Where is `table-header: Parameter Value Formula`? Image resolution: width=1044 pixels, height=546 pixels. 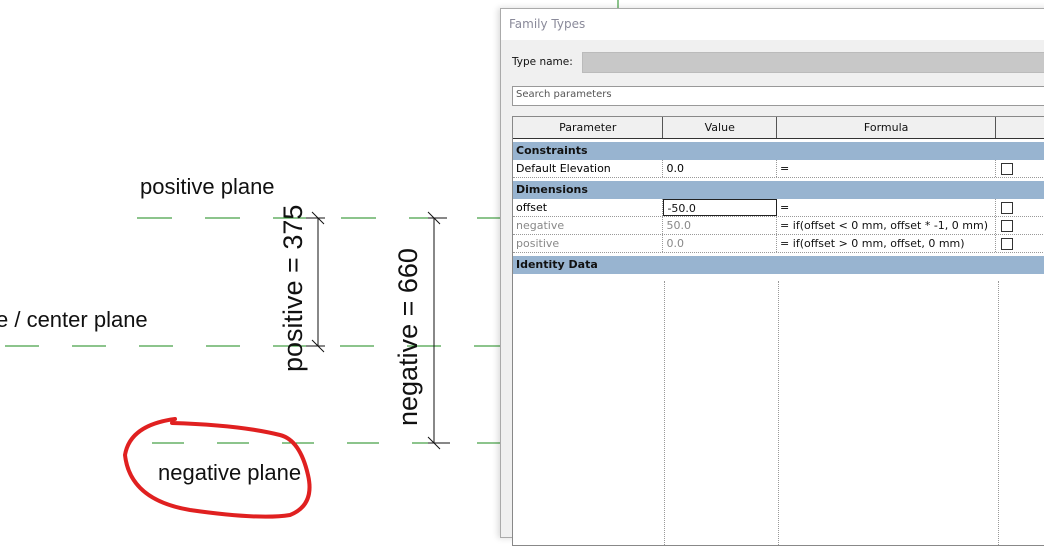 table-header: Parameter Value Formula is located at coordinates (778, 128).